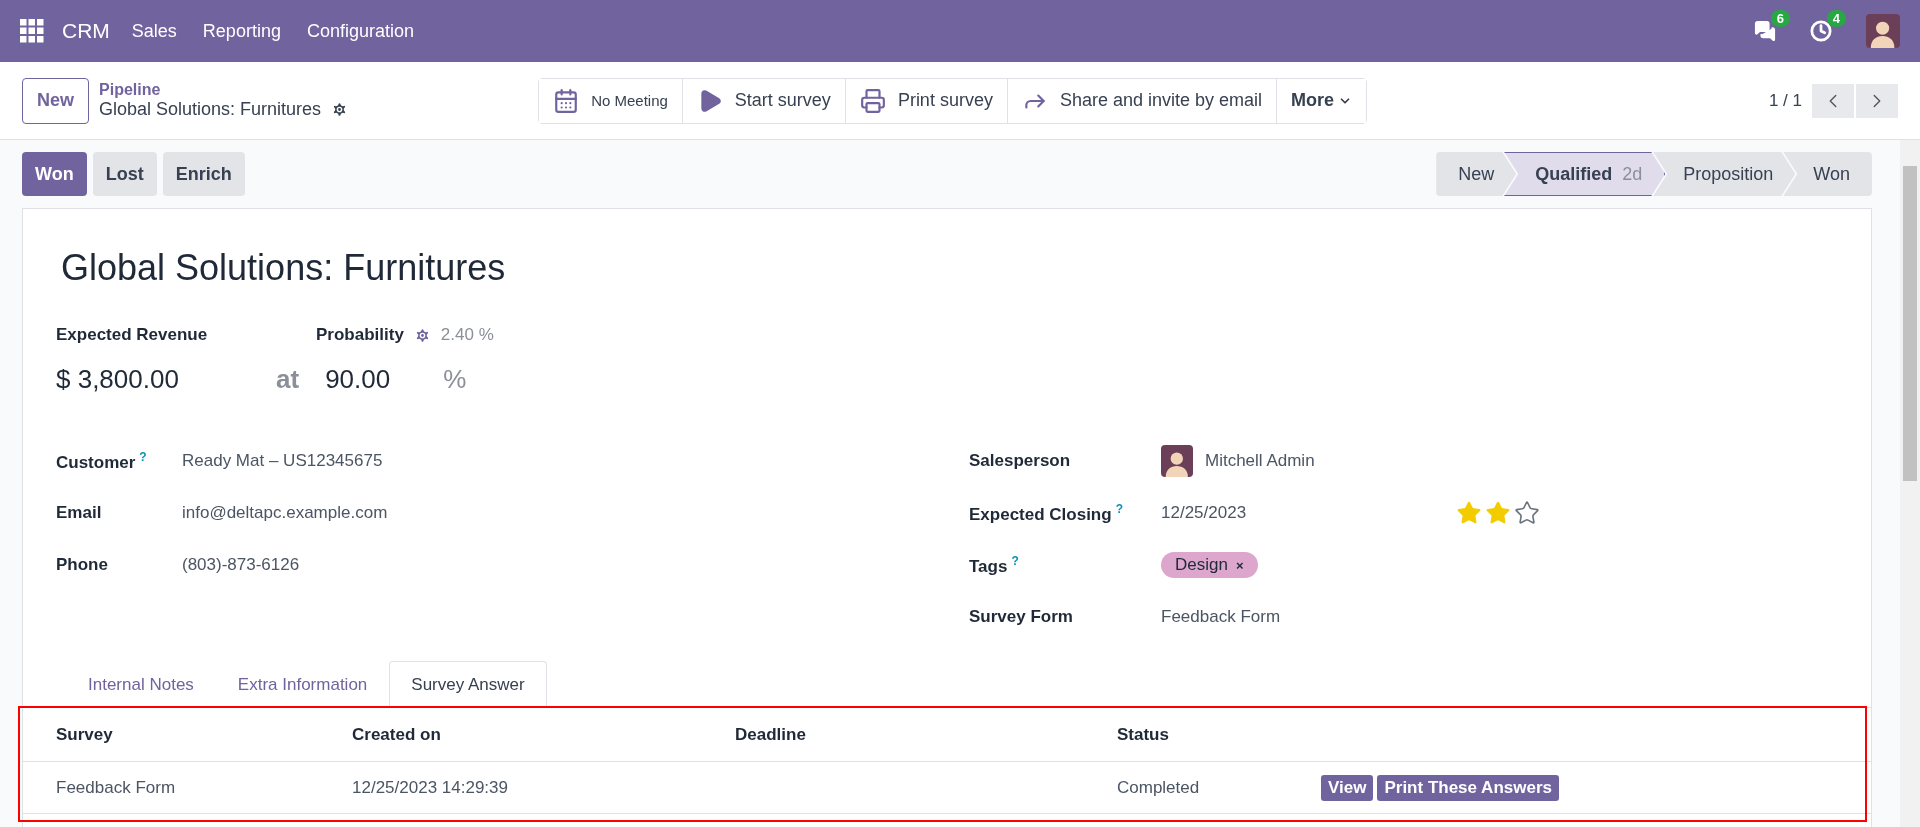 This screenshot has height=827, width=1920. What do you see at coordinates (1785, 100) in the screenshot?
I see `pager-count: 1 / 1` at bounding box center [1785, 100].